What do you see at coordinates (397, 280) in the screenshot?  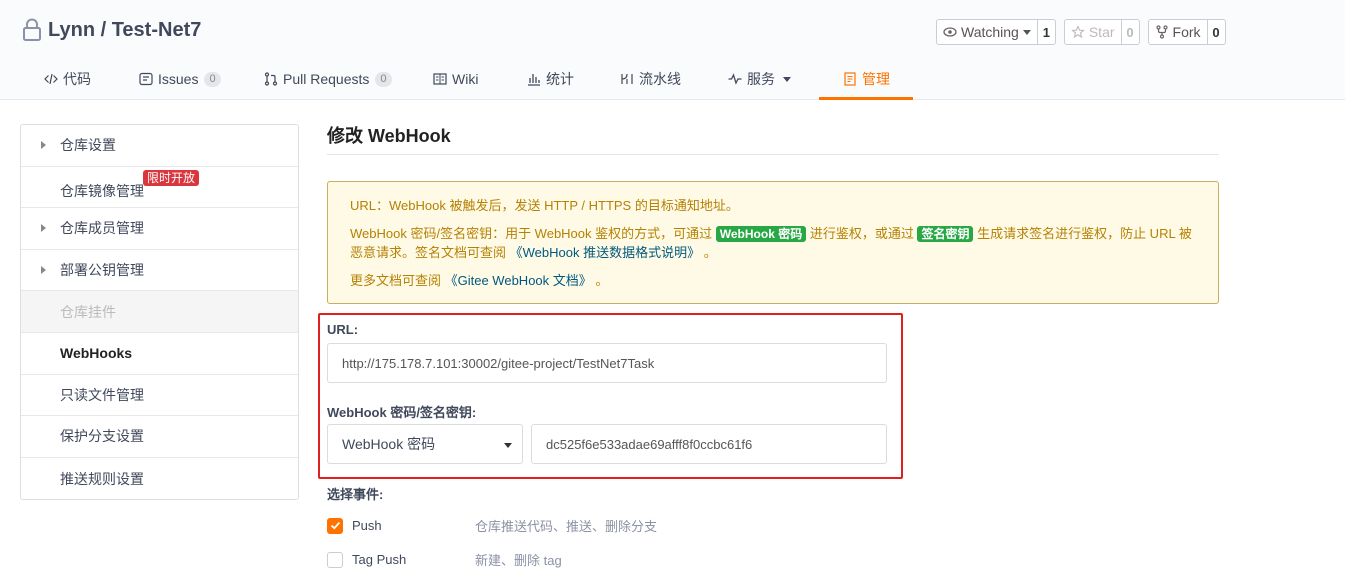 I see `notice-text: 更多文档可查阅` at bounding box center [397, 280].